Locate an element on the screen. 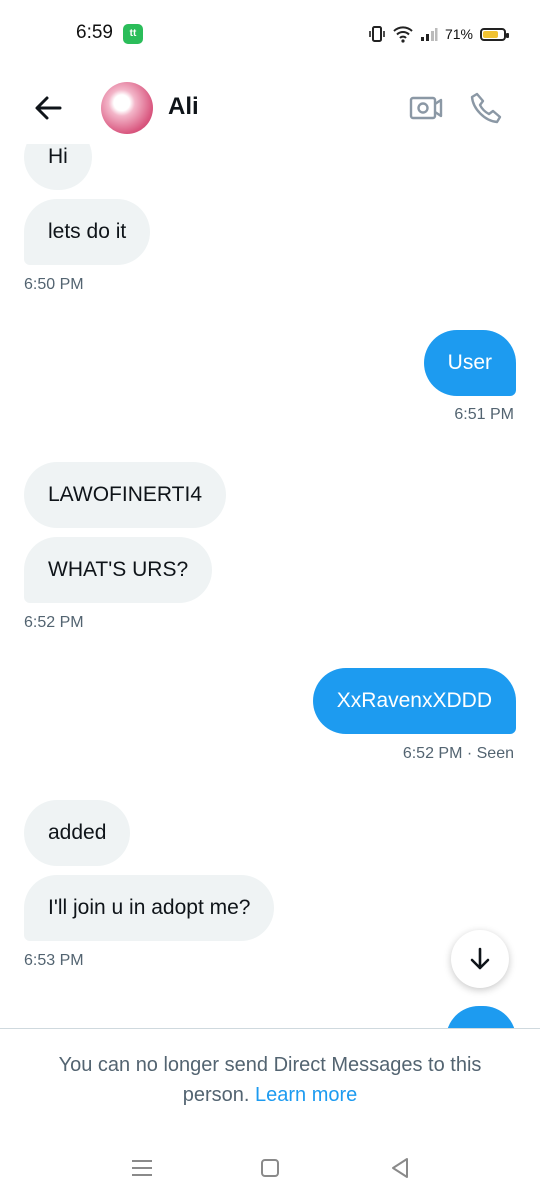  message-bubble-outgoing-partial is located at coordinates (481, 1017).